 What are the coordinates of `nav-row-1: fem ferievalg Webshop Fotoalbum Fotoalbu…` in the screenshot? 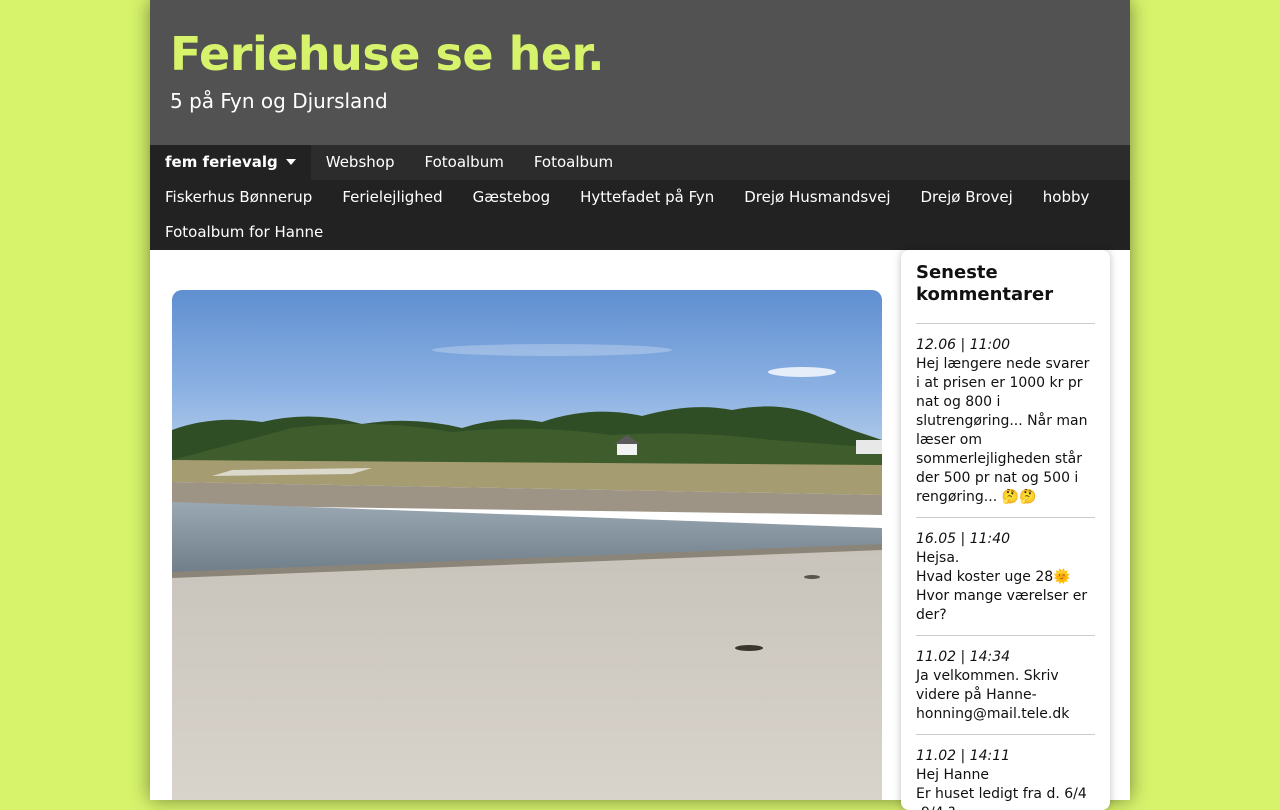 It's located at (640, 162).